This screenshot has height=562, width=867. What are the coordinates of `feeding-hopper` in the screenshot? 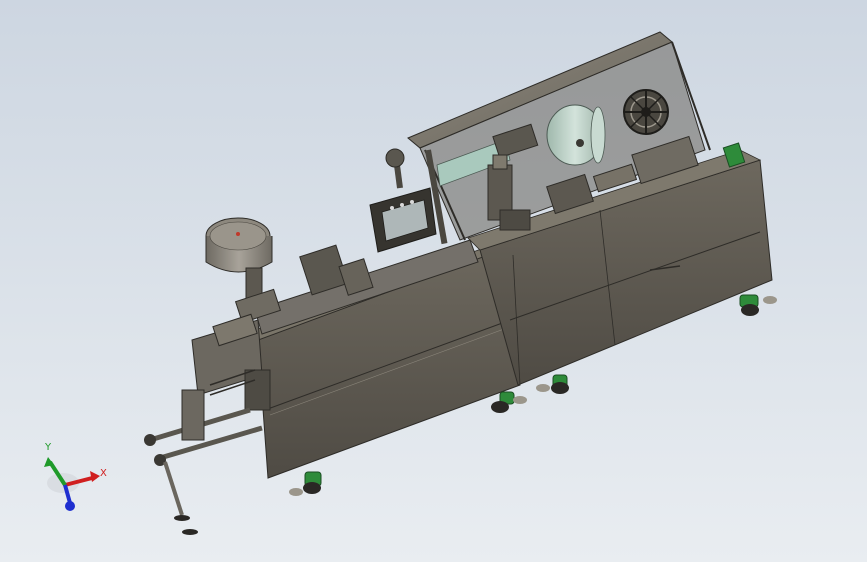 It's located at (243, 270).